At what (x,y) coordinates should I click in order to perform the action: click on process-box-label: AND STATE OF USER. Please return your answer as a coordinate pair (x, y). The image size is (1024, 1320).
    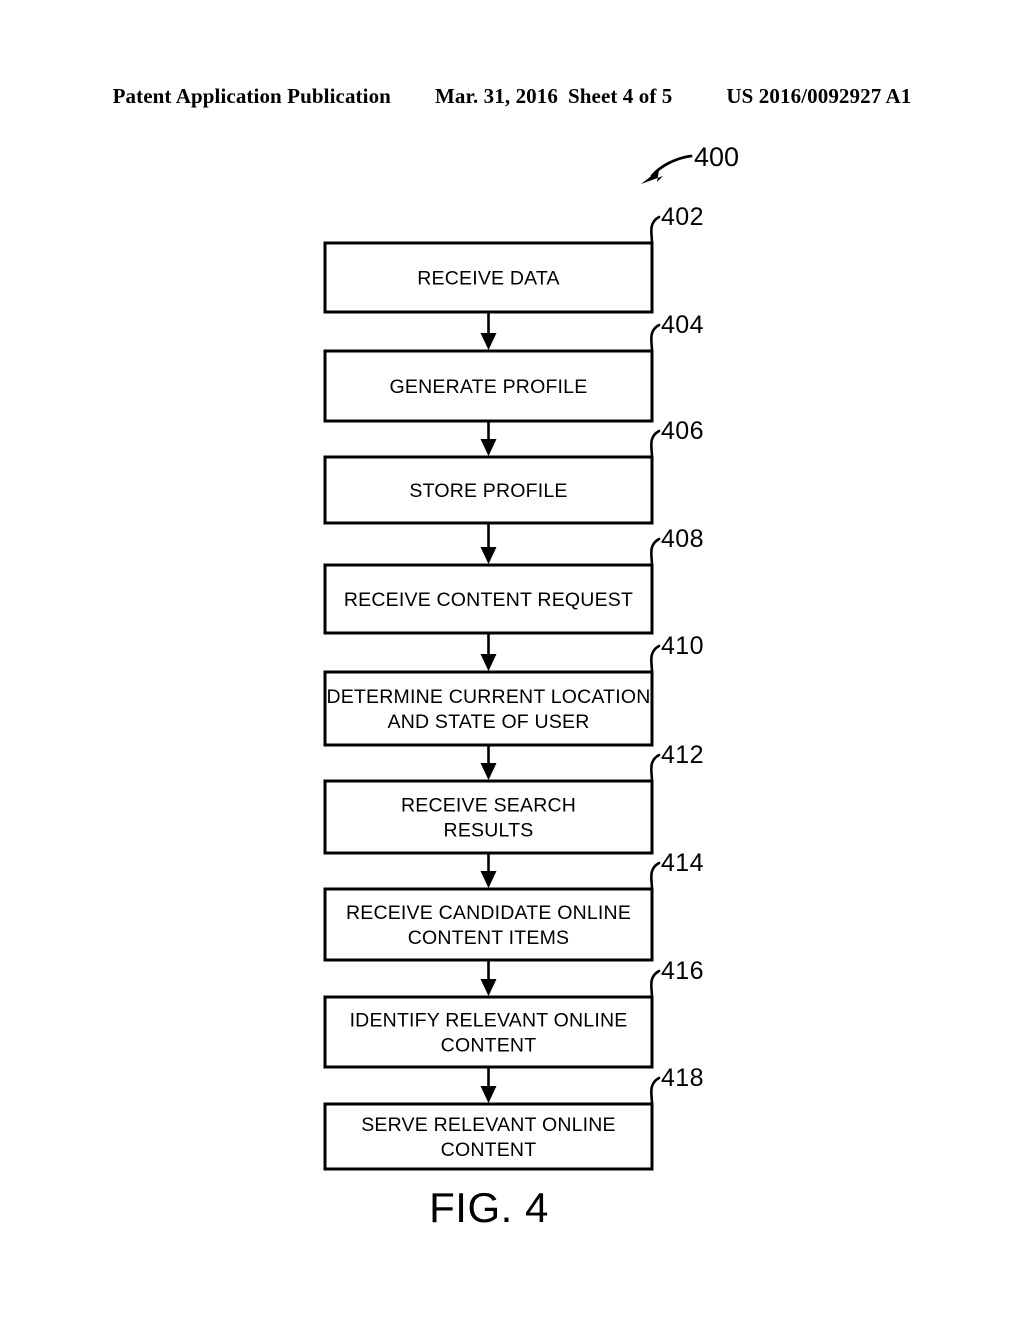
    Looking at the image, I should click on (488, 722).